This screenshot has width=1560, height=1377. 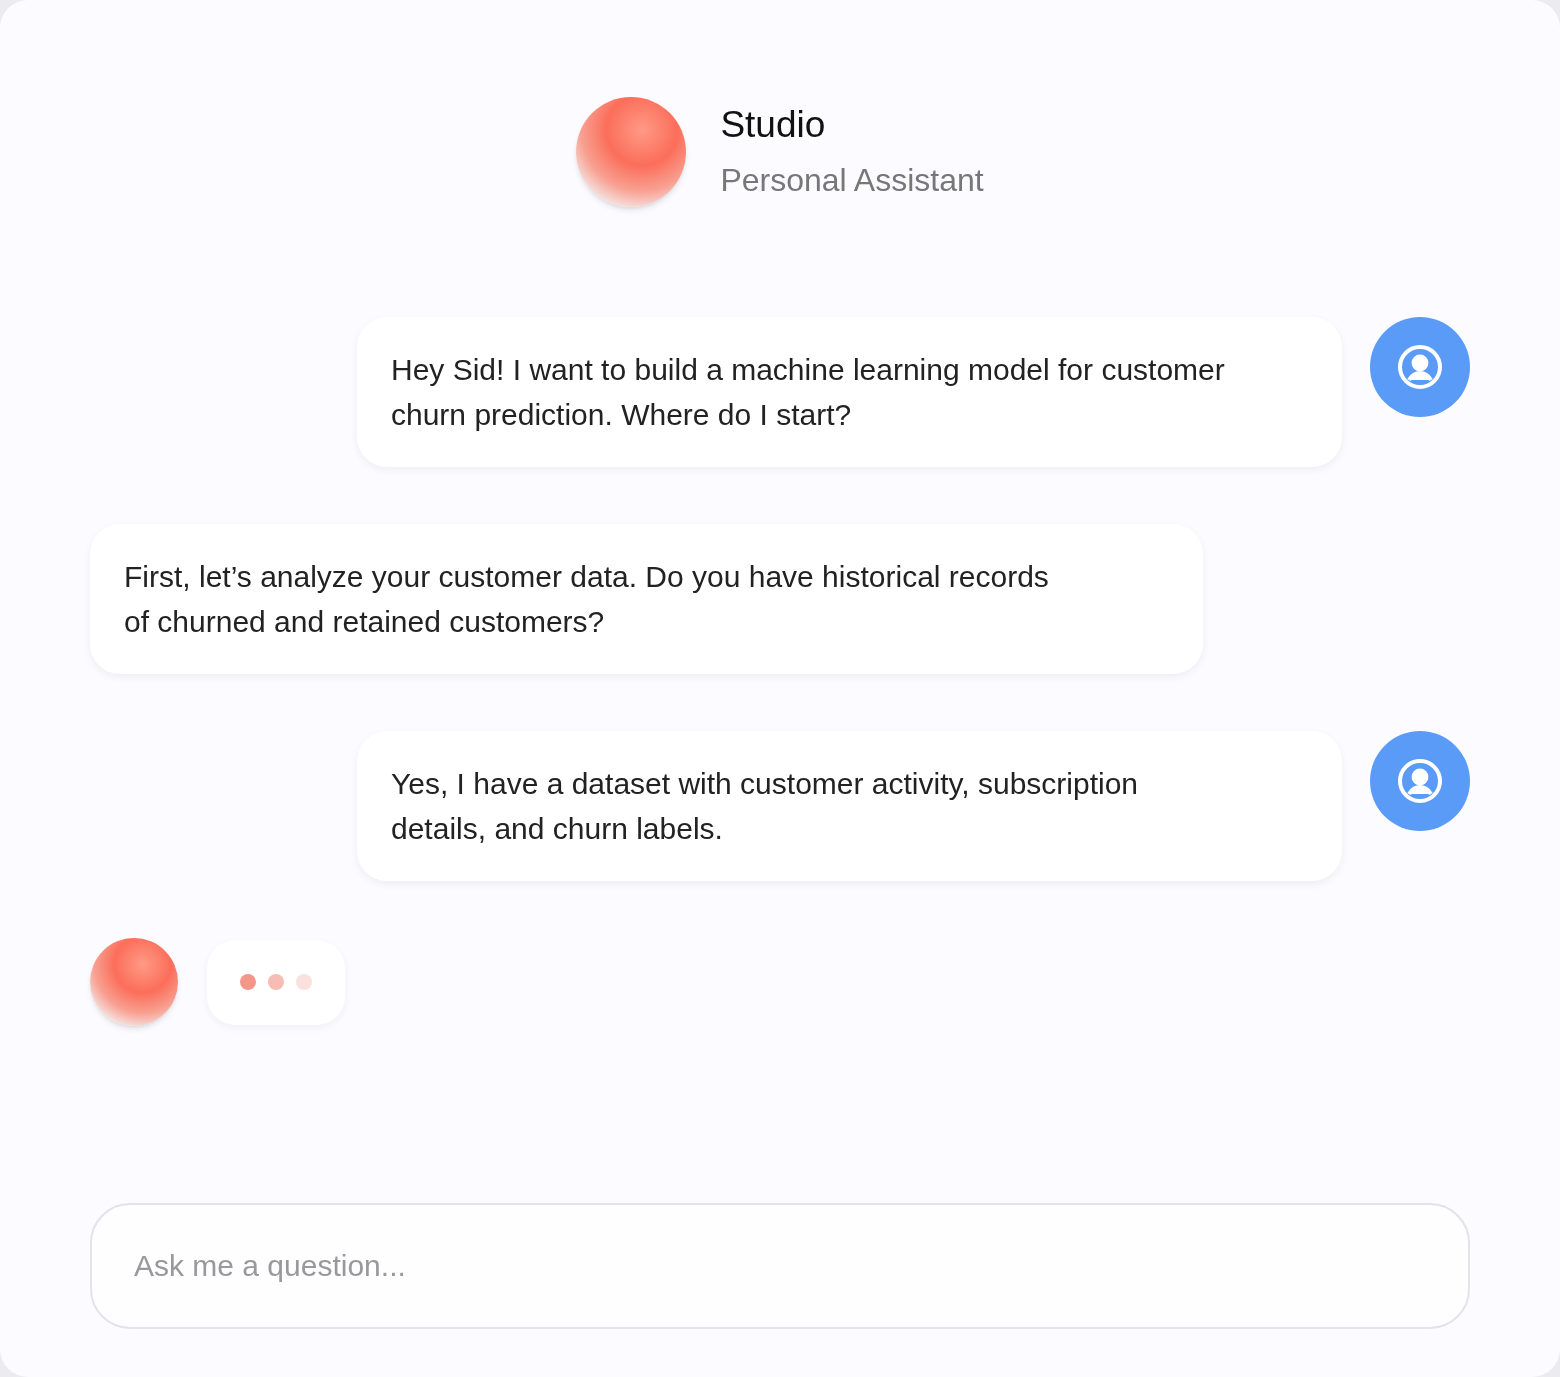 What do you see at coordinates (849, 392) in the screenshot?
I see `user-message: Hey Sid! I want to build a machine learning model for customer churn prediction. Where do I start?` at bounding box center [849, 392].